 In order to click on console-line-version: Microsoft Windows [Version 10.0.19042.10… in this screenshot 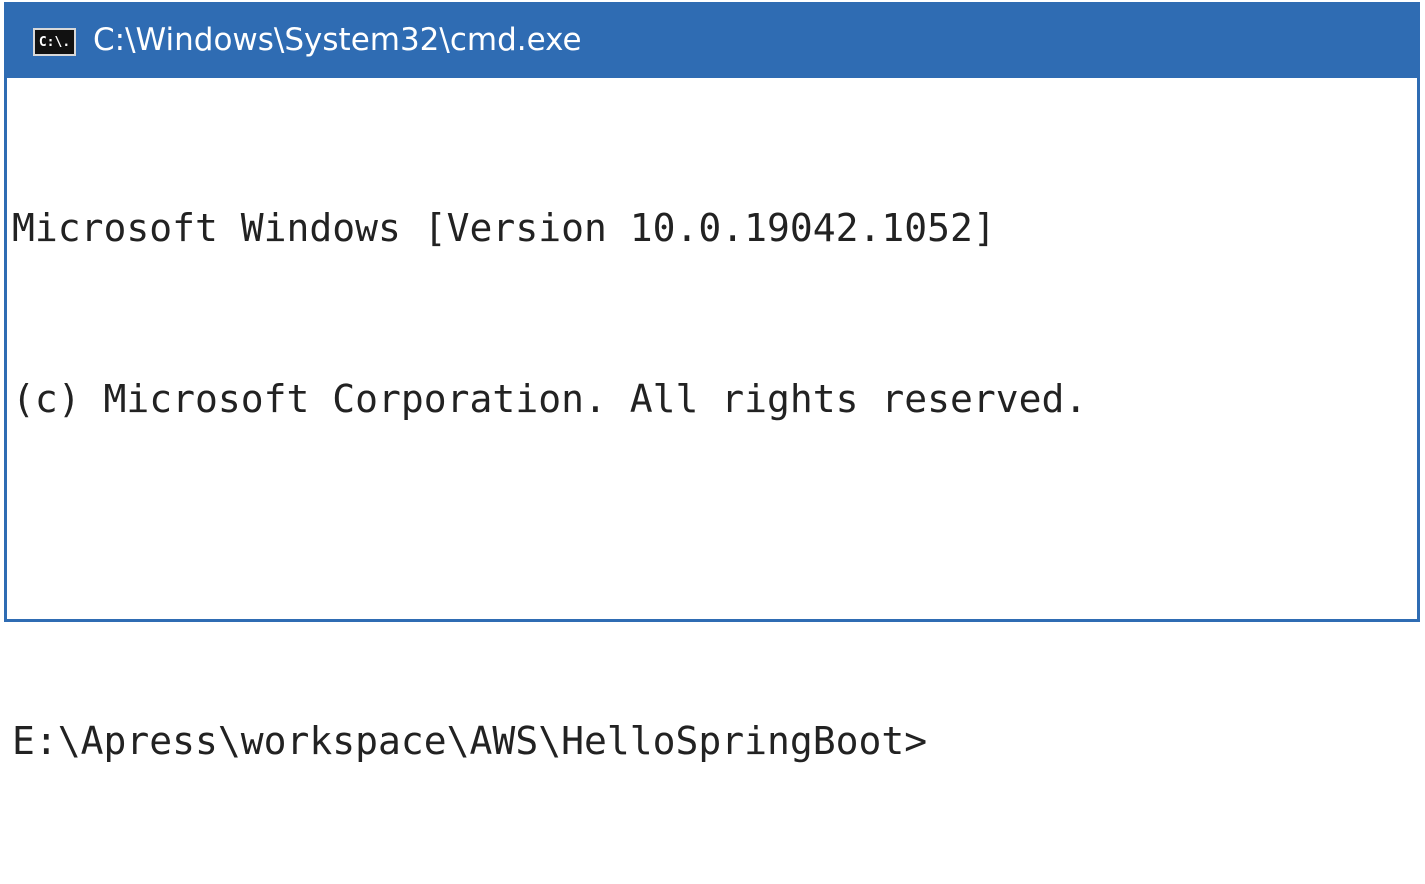, I will do `click(504, 228)`.